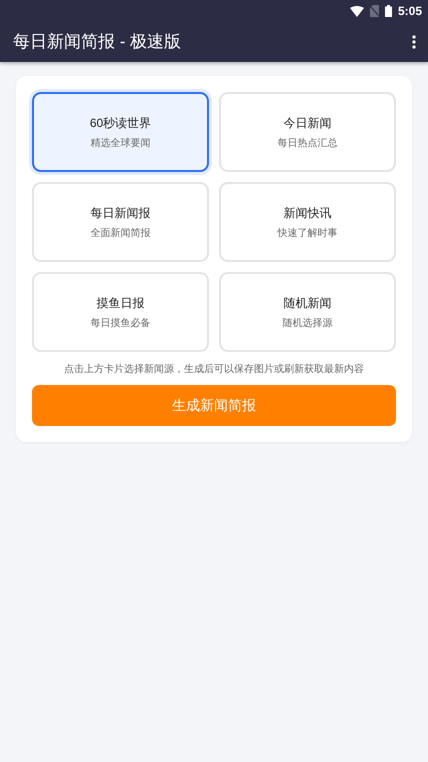 This screenshot has width=428, height=762. Describe the element at coordinates (120, 323) in the screenshot. I see `source-subtitle: 每日摸鱼必备` at that location.